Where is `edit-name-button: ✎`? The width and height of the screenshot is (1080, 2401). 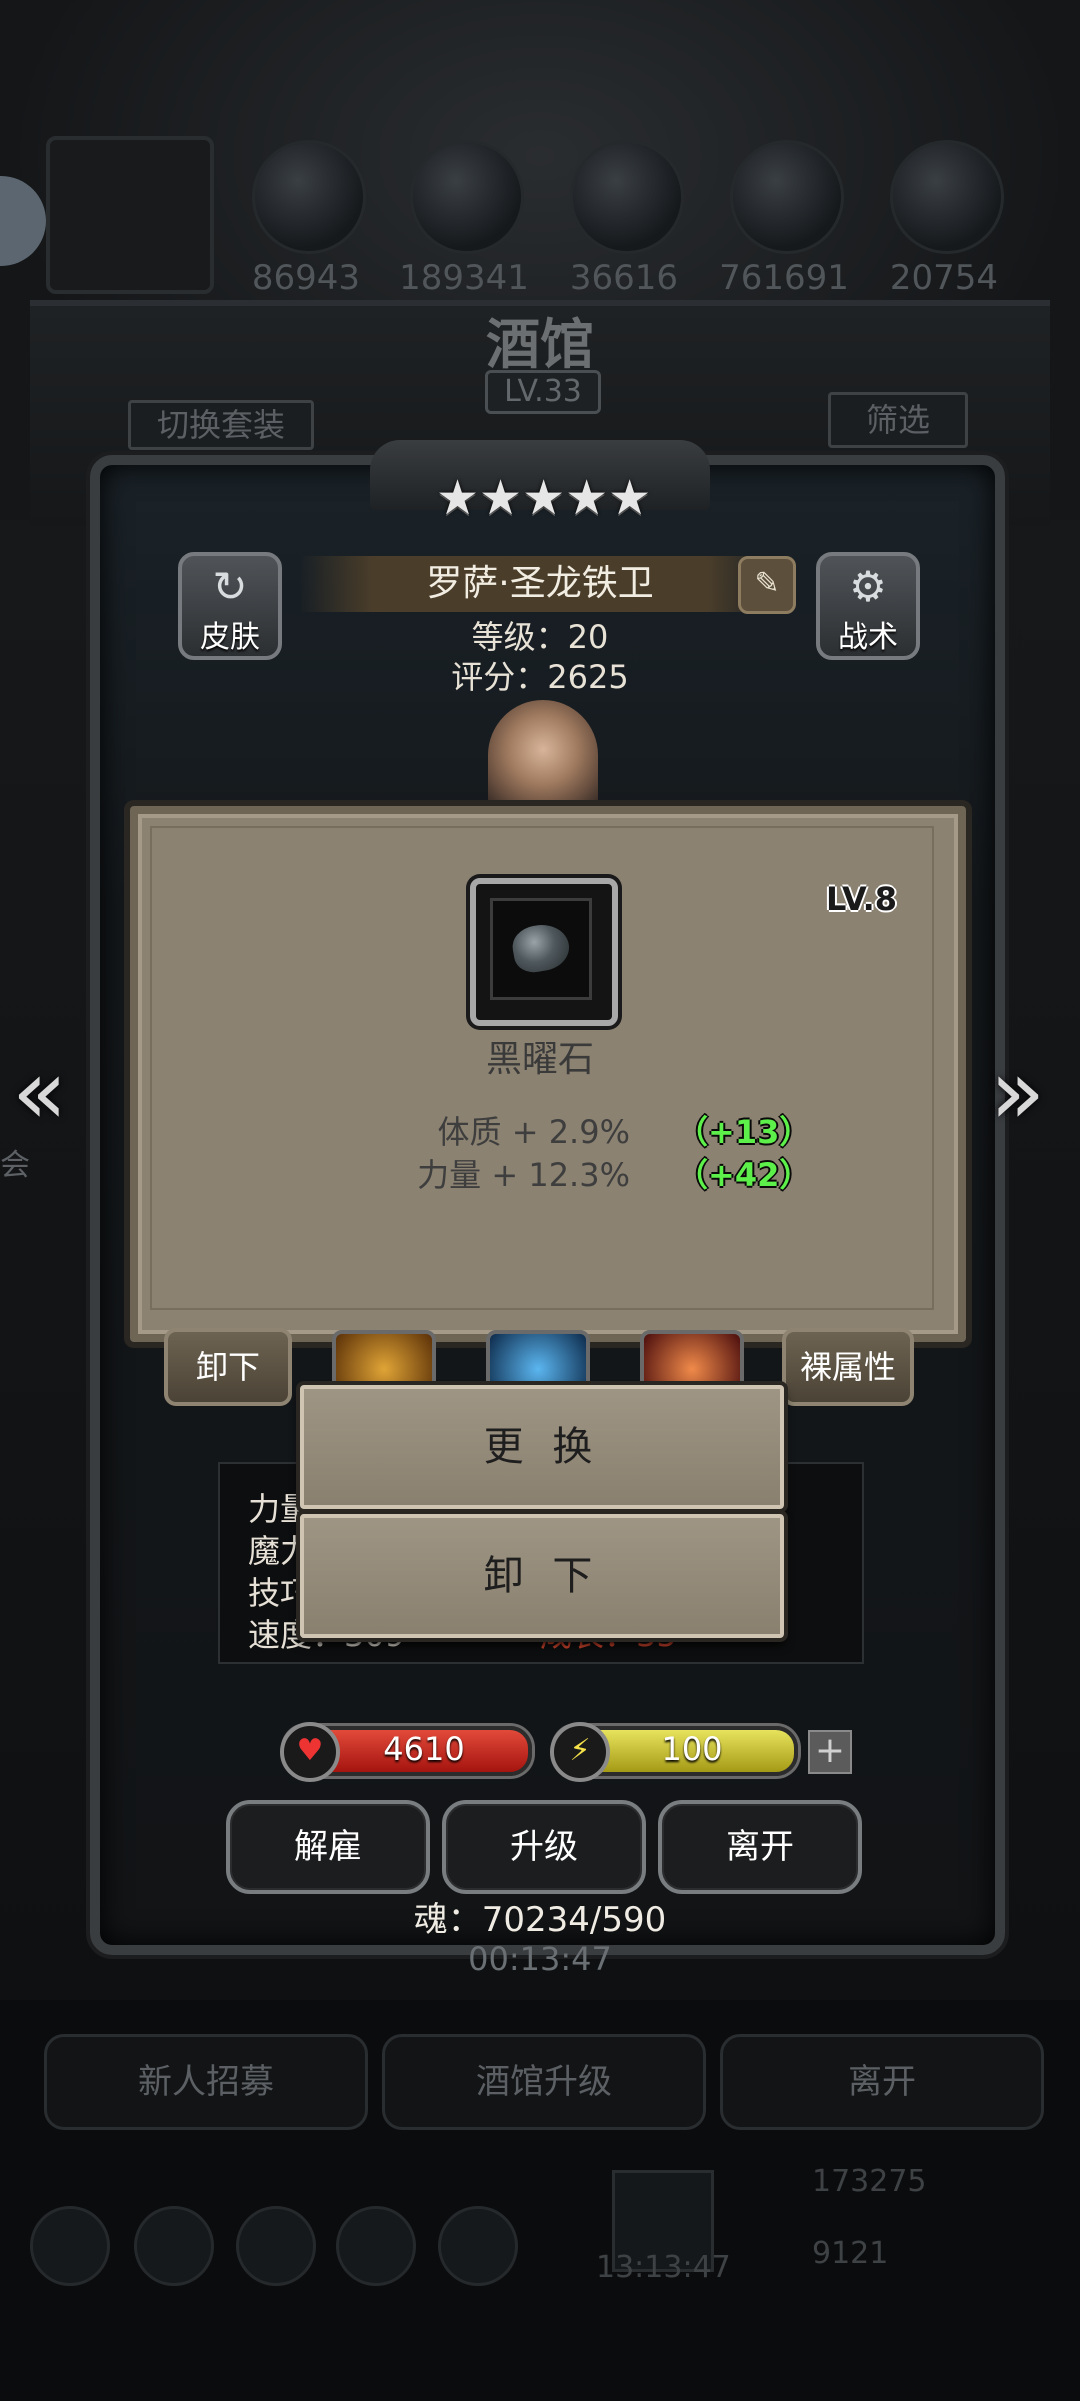
edit-name-button: ✎ is located at coordinates (767, 585).